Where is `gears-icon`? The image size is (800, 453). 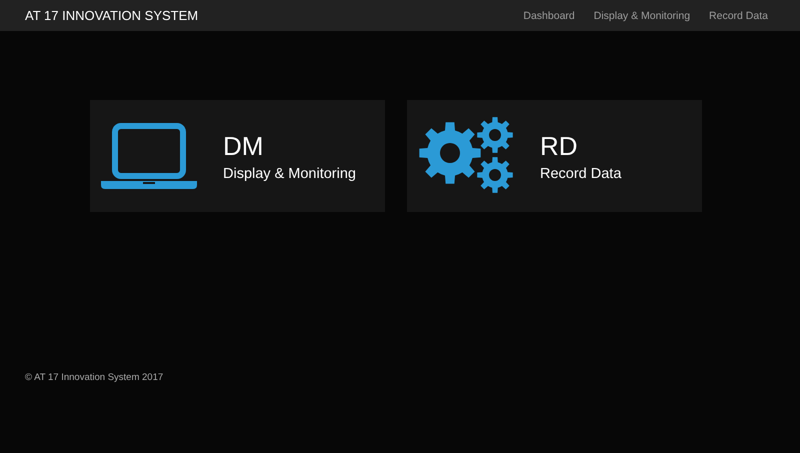 gears-icon is located at coordinates (466, 156).